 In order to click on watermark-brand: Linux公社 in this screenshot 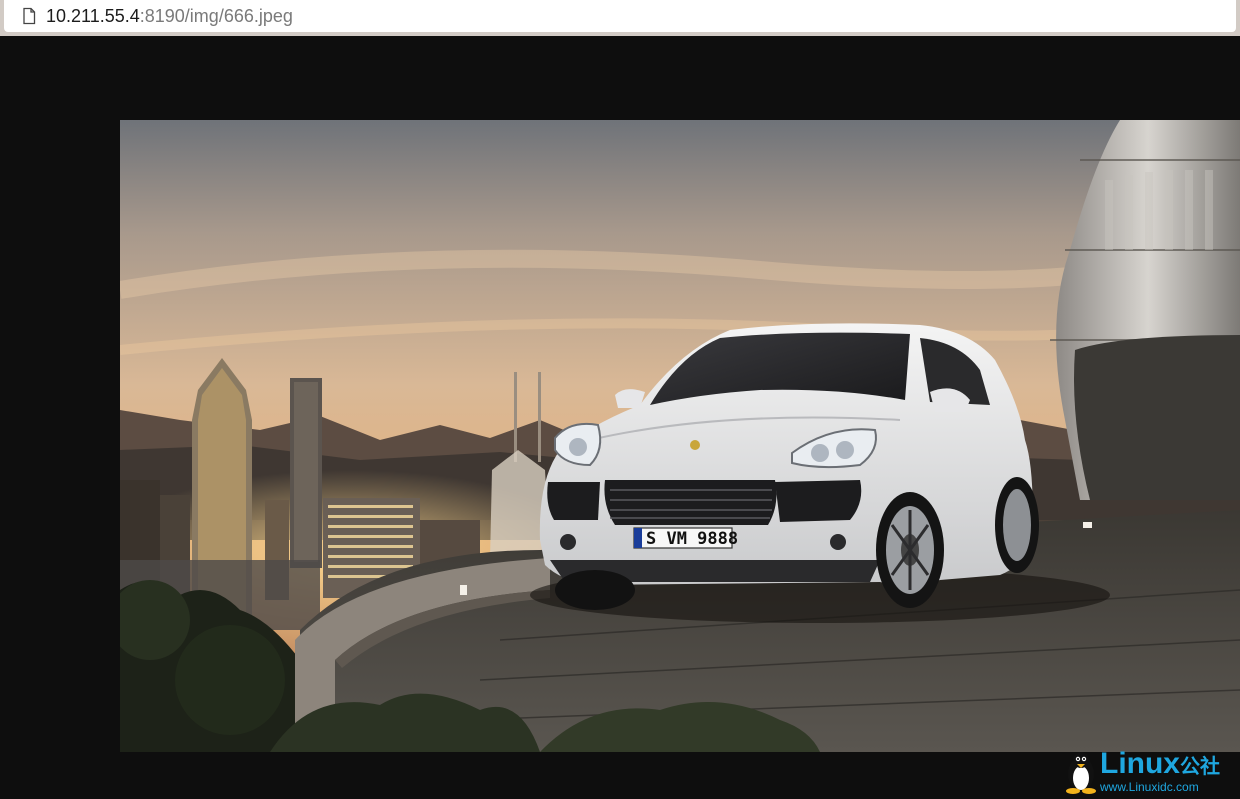, I will do `click(1160, 765)`.